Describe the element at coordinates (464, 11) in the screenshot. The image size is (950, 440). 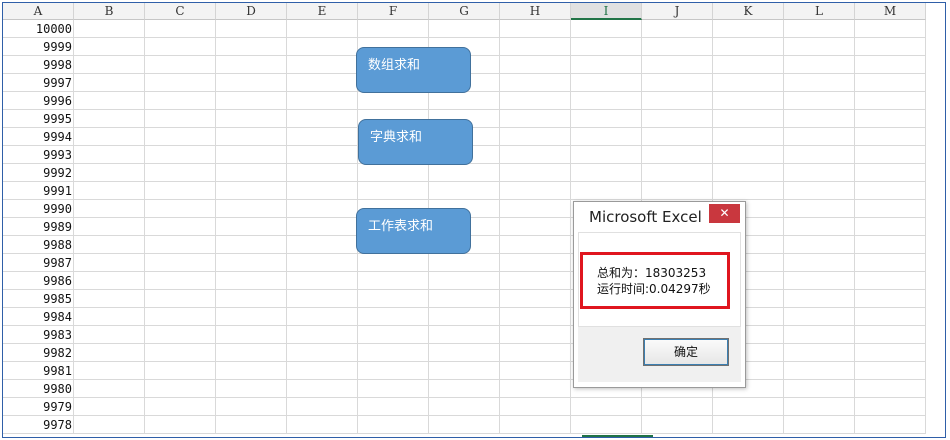
I see `column-header-g: G` at that location.